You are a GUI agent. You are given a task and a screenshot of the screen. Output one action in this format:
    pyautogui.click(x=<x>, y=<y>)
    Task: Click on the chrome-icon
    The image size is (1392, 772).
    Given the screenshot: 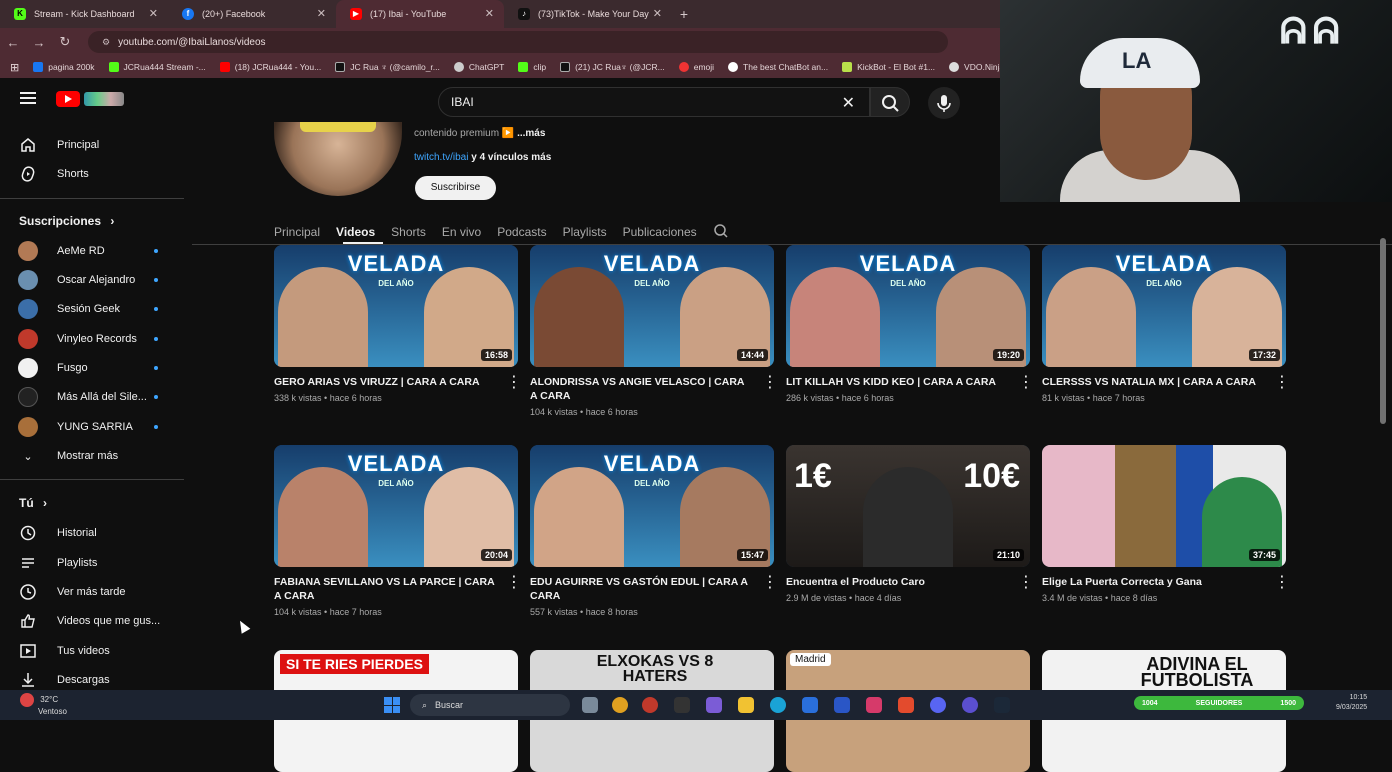 What is the action you would take?
    pyautogui.click(x=620, y=705)
    